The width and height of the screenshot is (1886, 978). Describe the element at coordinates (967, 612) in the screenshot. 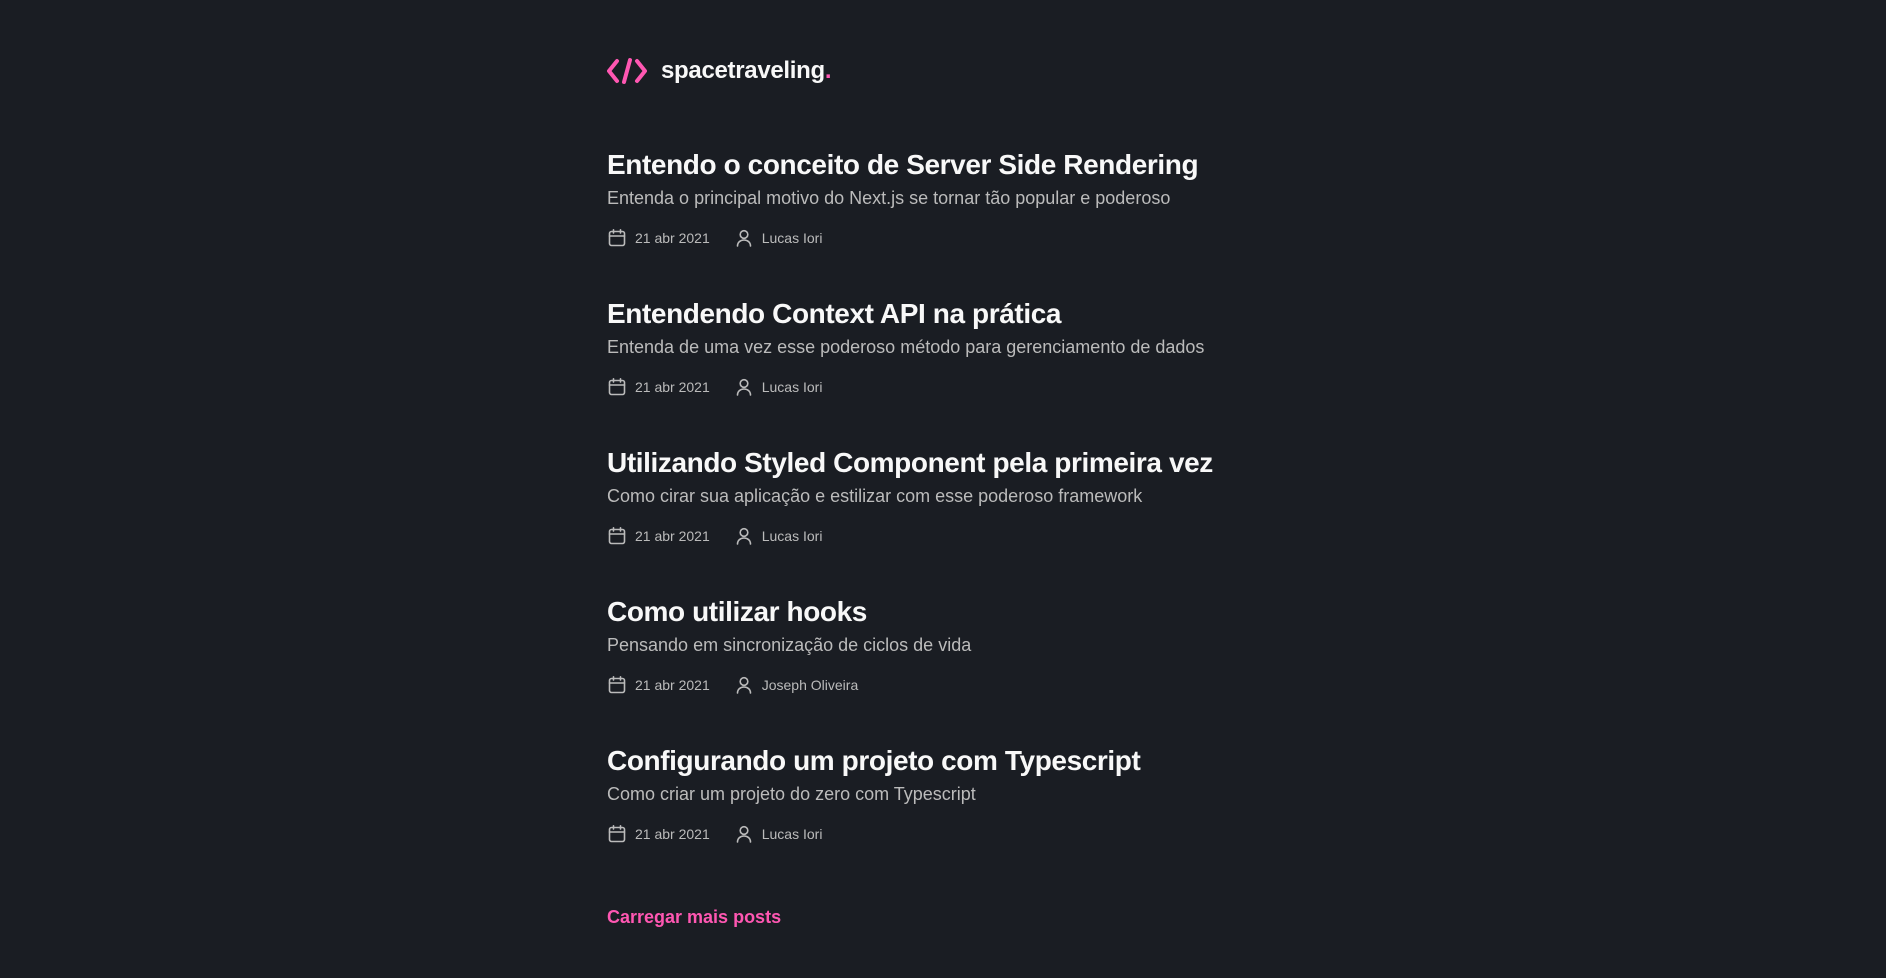

I see `post-title: Como utilizar hooks` at that location.